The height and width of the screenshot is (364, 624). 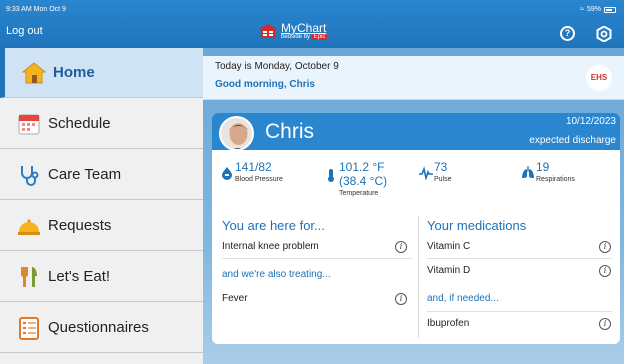 What do you see at coordinates (85, 174) in the screenshot?
I see `sidebar-item-label: Care Team` at bounding box center [85, 174].